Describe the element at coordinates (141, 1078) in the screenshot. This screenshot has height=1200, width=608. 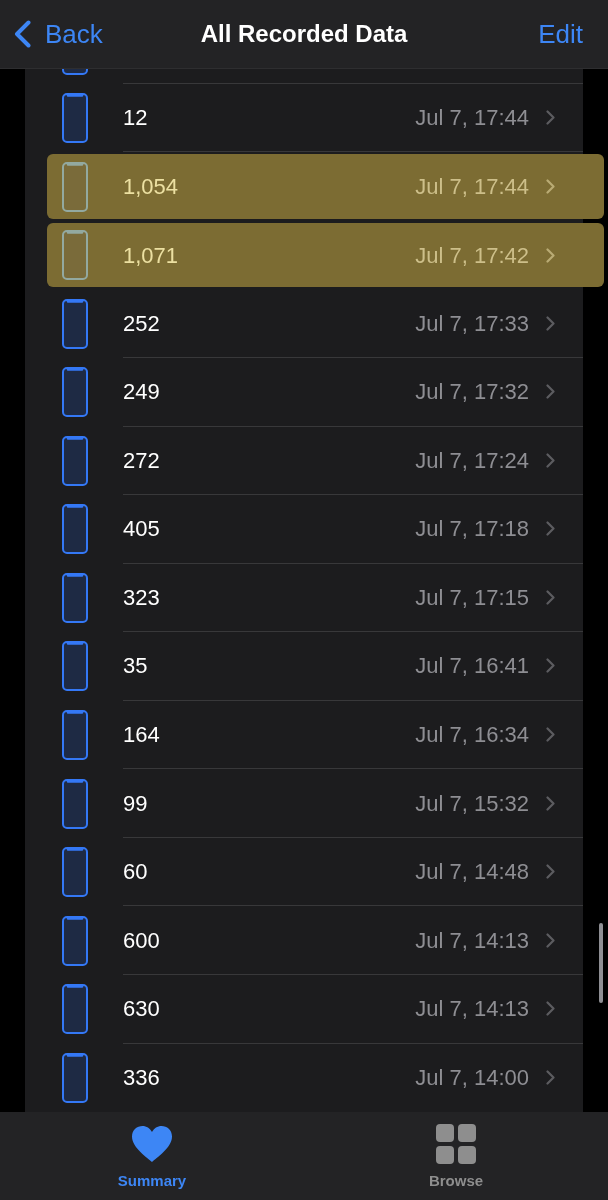
I see `record-value: 336` at that location.